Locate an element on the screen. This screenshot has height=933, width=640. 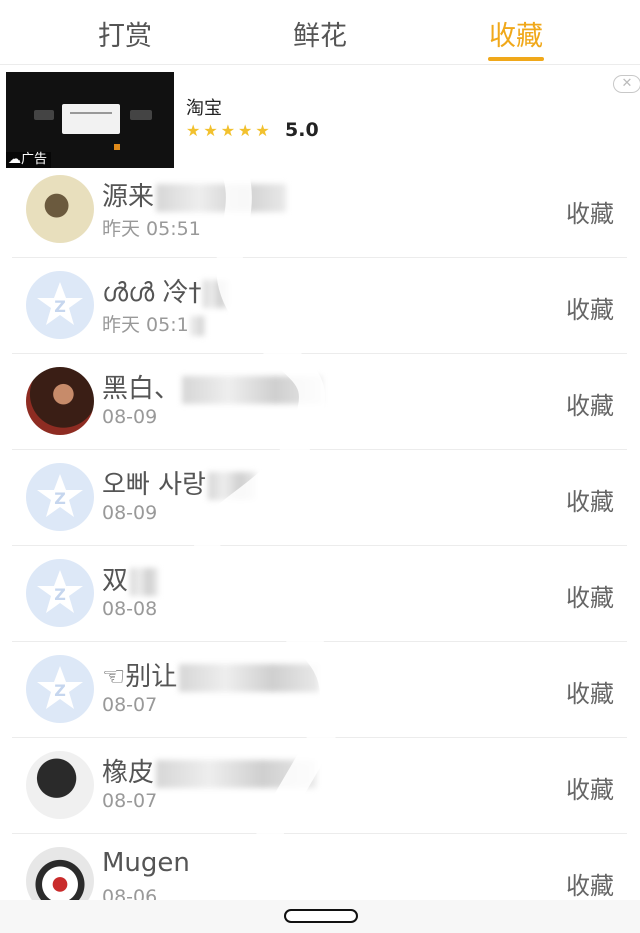
tab-flowers: 鲜花 is located at coordinates (320, 33).